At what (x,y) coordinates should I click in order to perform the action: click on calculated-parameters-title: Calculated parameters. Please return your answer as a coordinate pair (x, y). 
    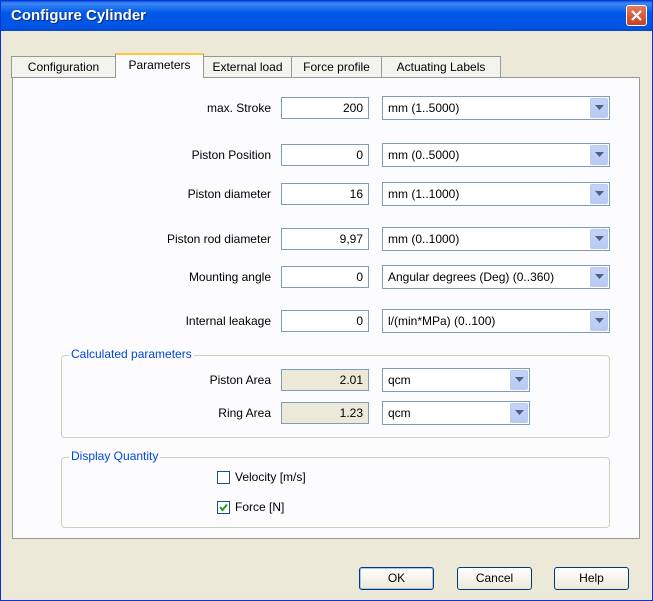
    Looking at the image, I should click on (131, 354).